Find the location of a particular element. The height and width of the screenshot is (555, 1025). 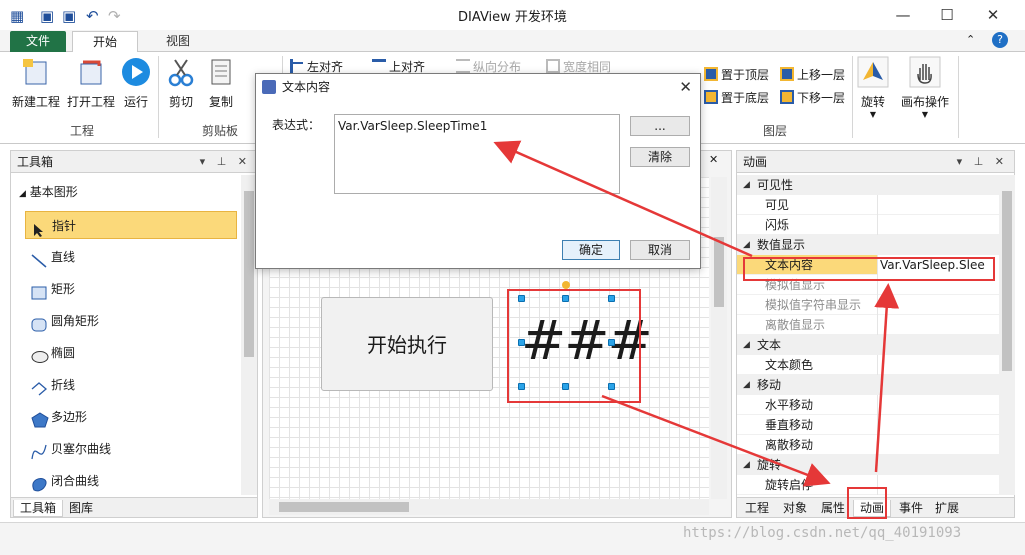

arrow-to-tab is located at coordinates (716, 440).